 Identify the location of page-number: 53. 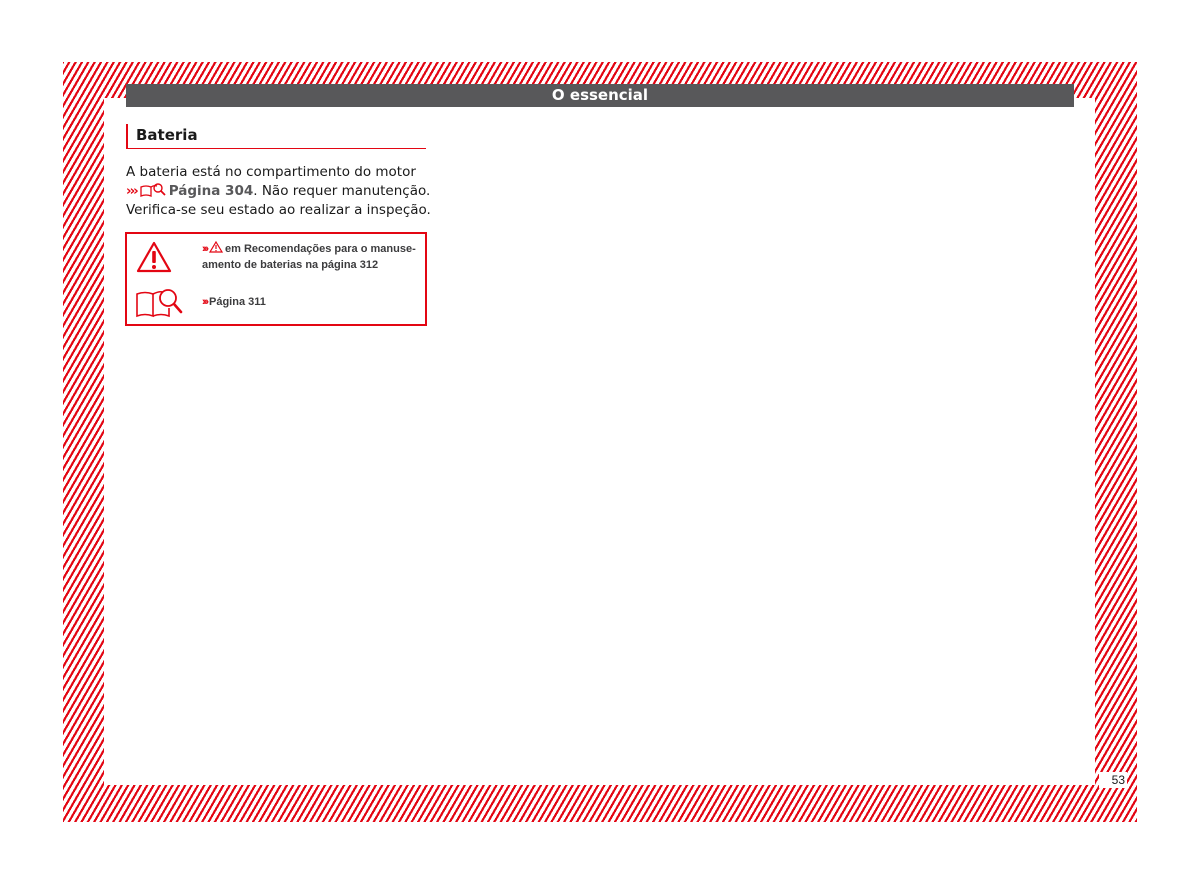
(1113, 780).